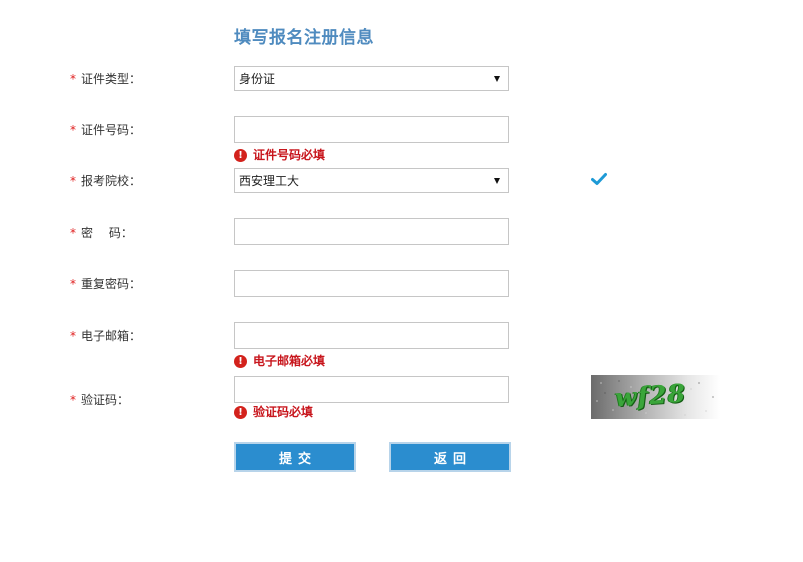 This screenshot has height=562, width=803. Describe the element at coordinates (651, 395) in the screenshot. I see `captcha-text: wf28` at that location.